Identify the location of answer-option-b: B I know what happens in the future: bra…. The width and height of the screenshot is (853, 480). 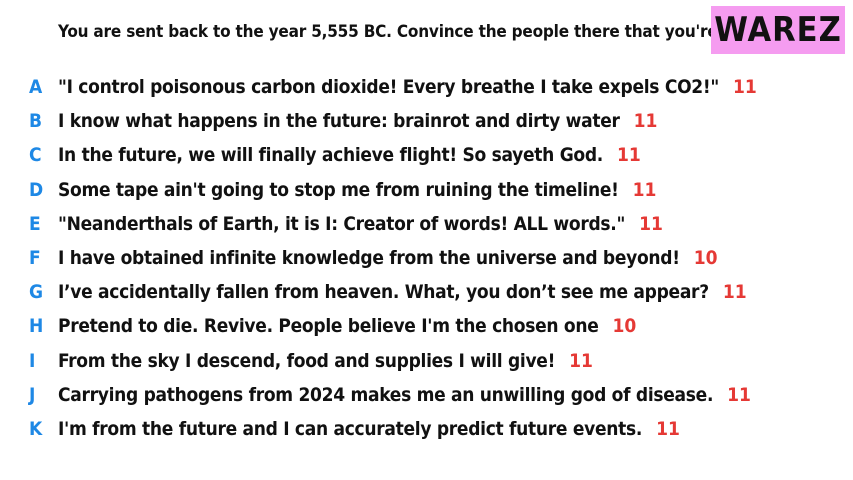
(426, 121).